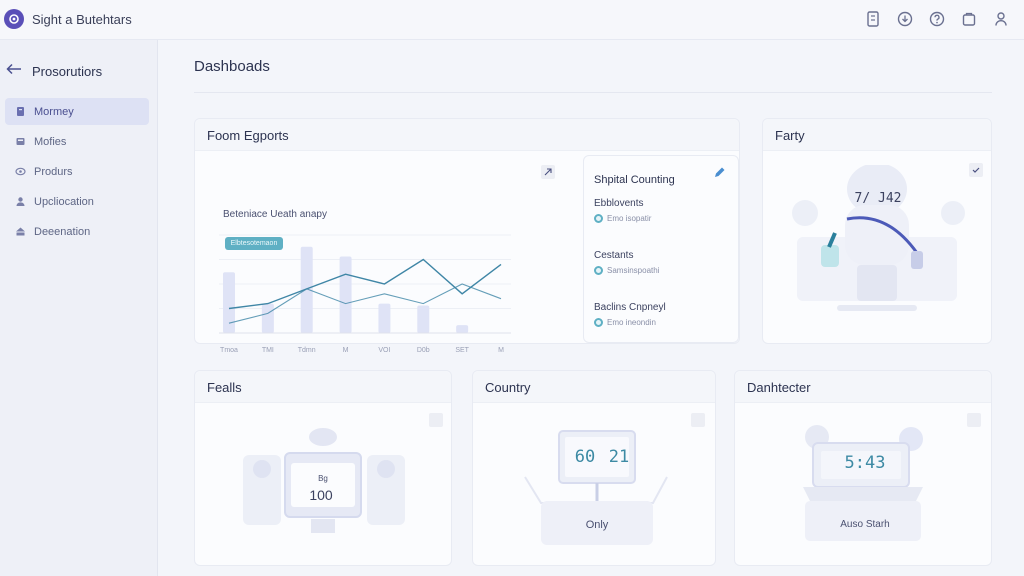 This screenshot has width=1024, height=576. I want to click on fealls-small-label: Bg, so click(323, 478).